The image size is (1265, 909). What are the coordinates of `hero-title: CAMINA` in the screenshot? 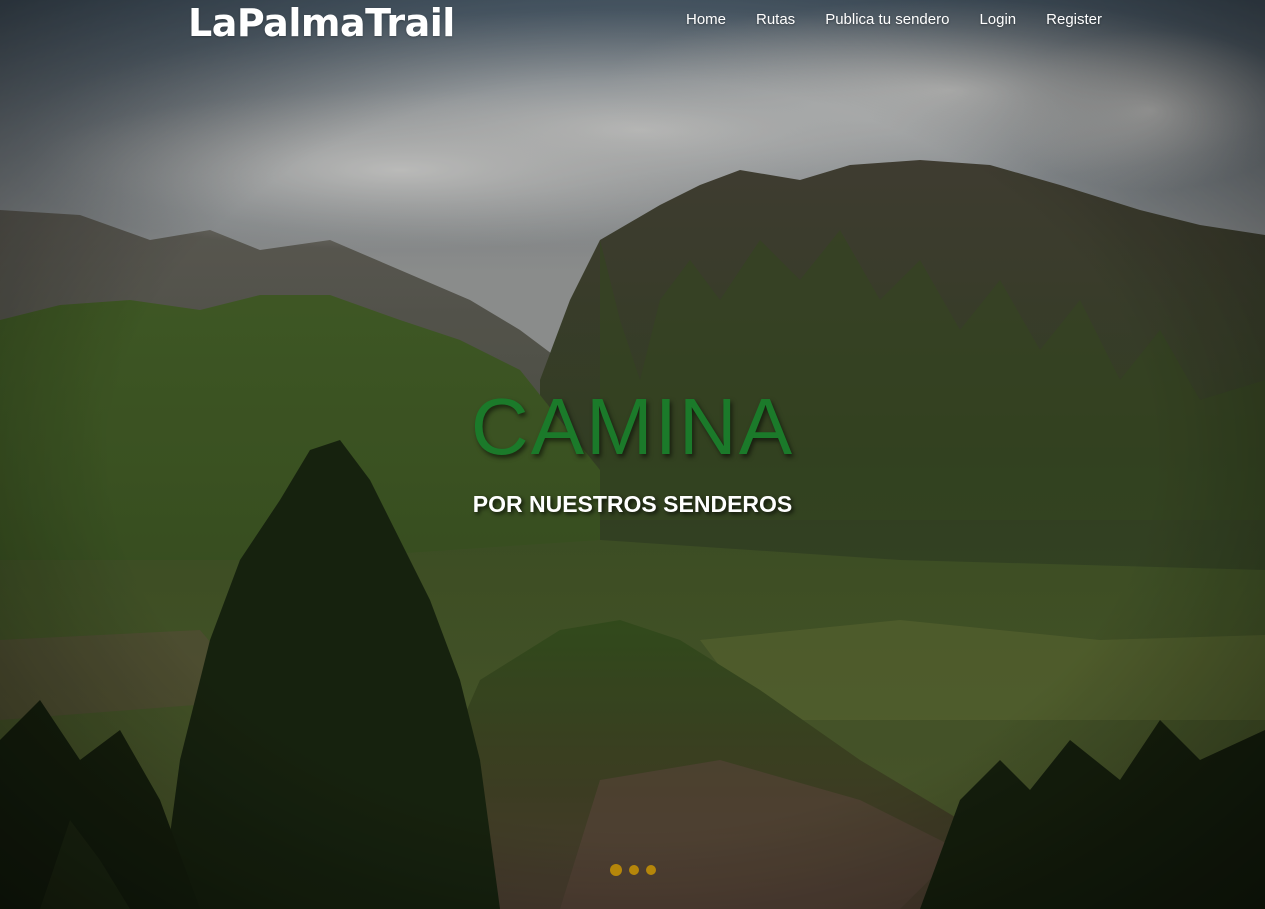 It's located at (632, 426).